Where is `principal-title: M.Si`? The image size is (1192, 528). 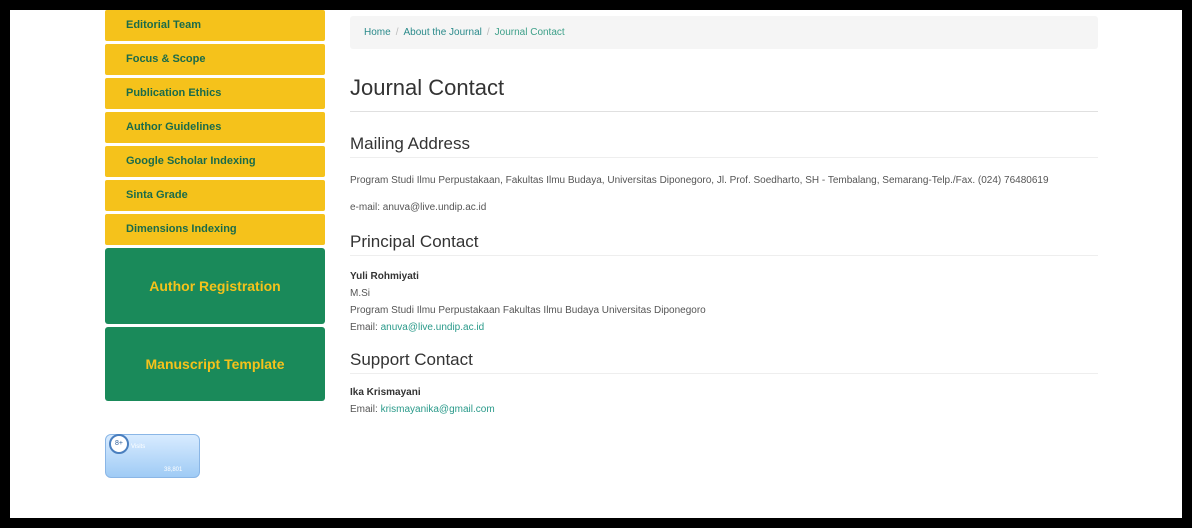
principal-title: M.Si is located at coordinates (360, 293).